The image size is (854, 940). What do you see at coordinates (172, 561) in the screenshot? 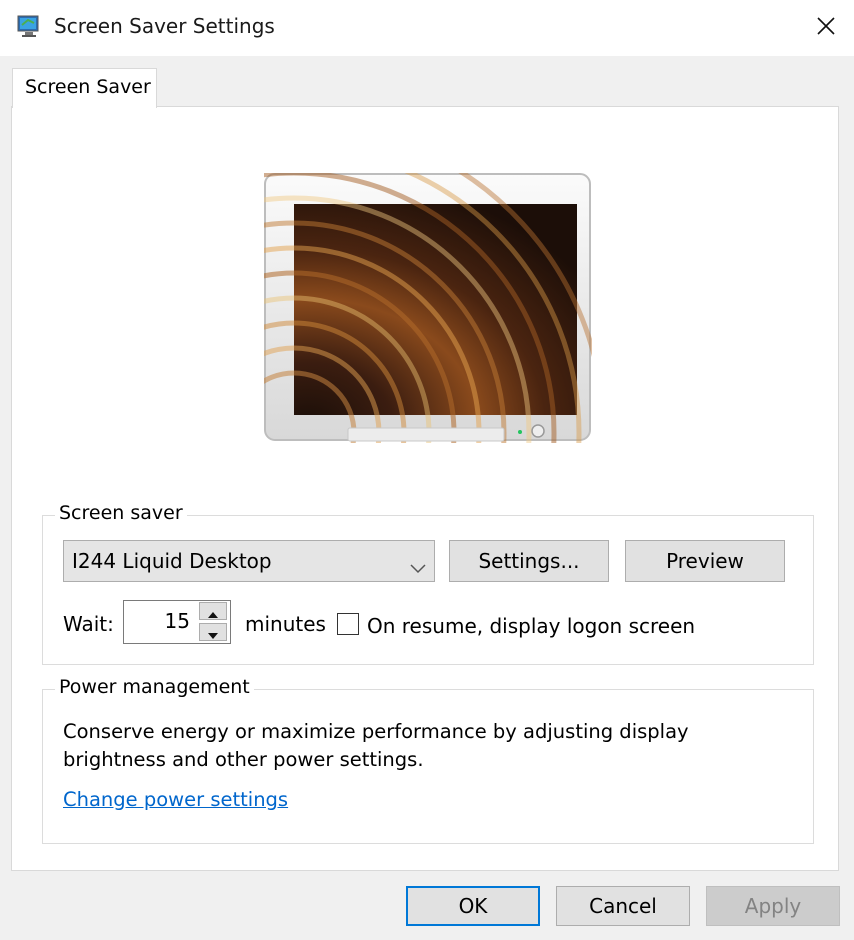
I see `selected-screen-saver: I244 Liquid Desktop` at bounding box center [172, 561].